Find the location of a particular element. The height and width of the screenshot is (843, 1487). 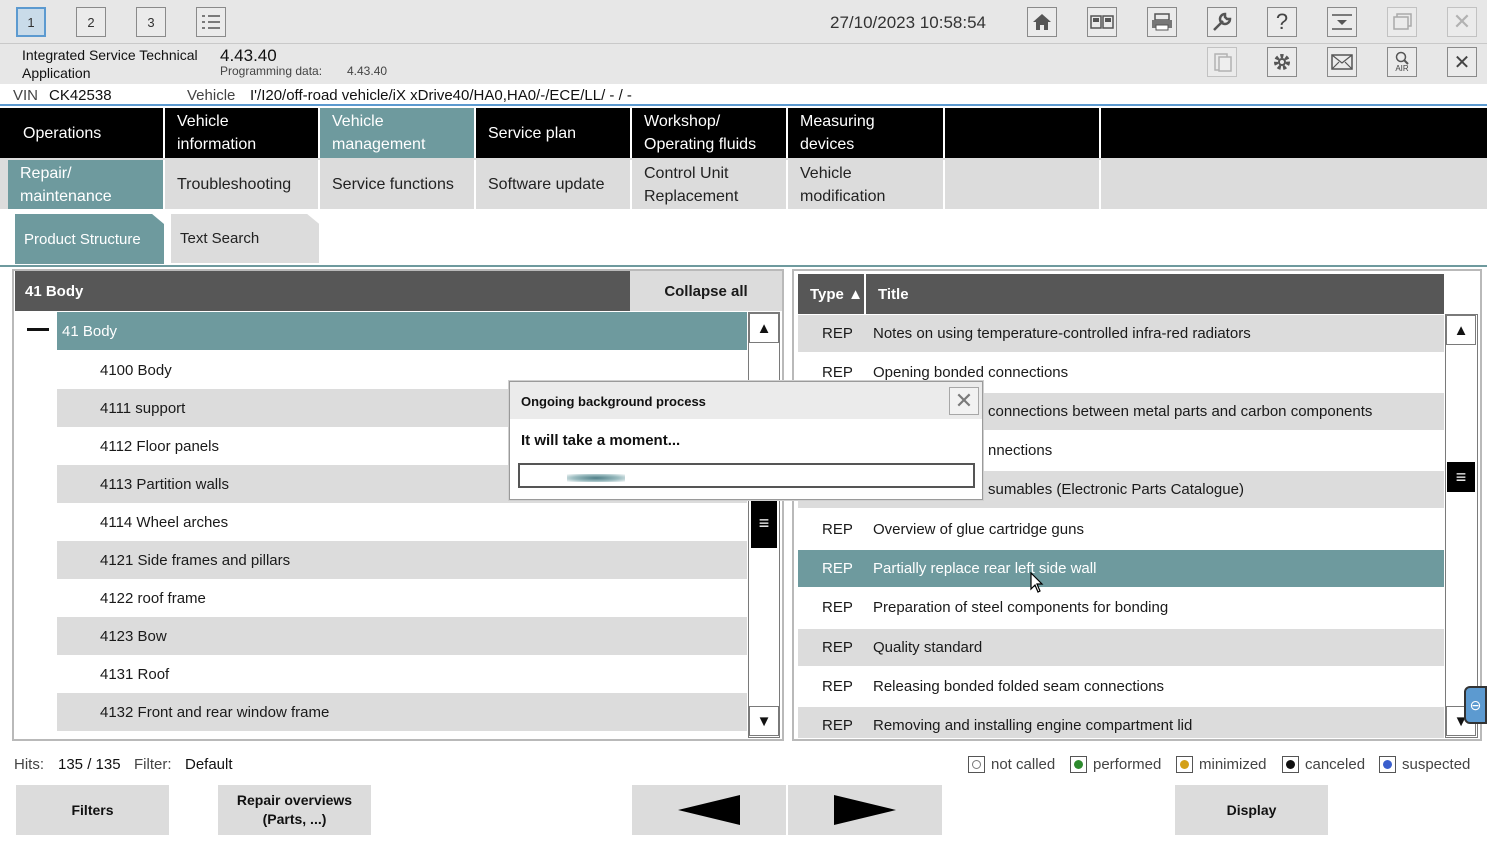

document-row-selected: REP Partially replace rear left side wall is located at coordinates (1121, 568).